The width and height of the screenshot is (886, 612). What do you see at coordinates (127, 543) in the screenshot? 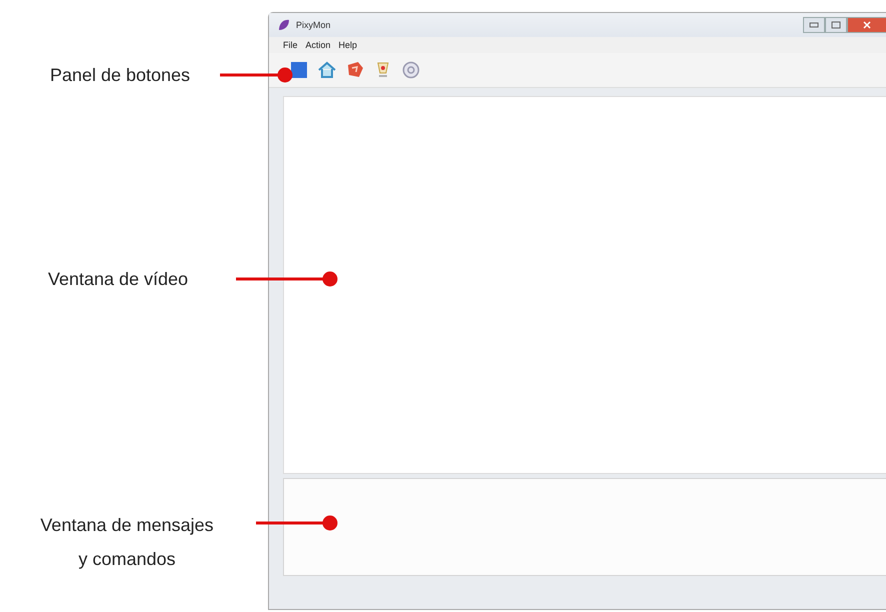
I see `callout-label: Ventana de mensajes y comandos` at bounding box center [127, 543].